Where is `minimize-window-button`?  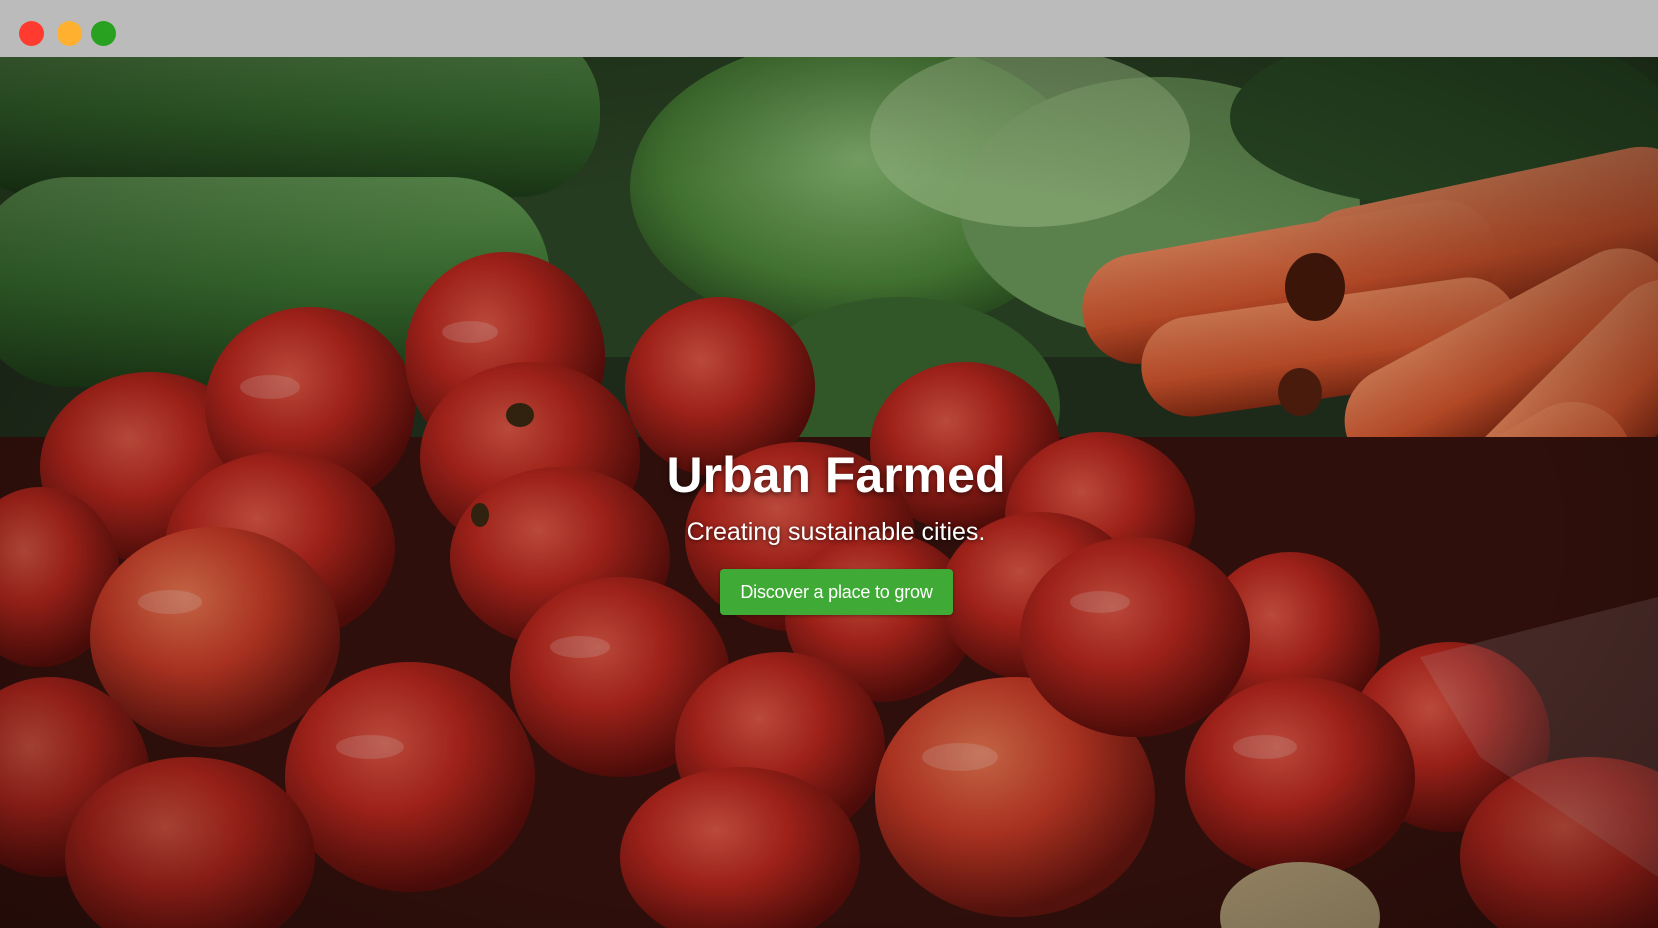
minimize-window-button is located at coordinates (69, 33).